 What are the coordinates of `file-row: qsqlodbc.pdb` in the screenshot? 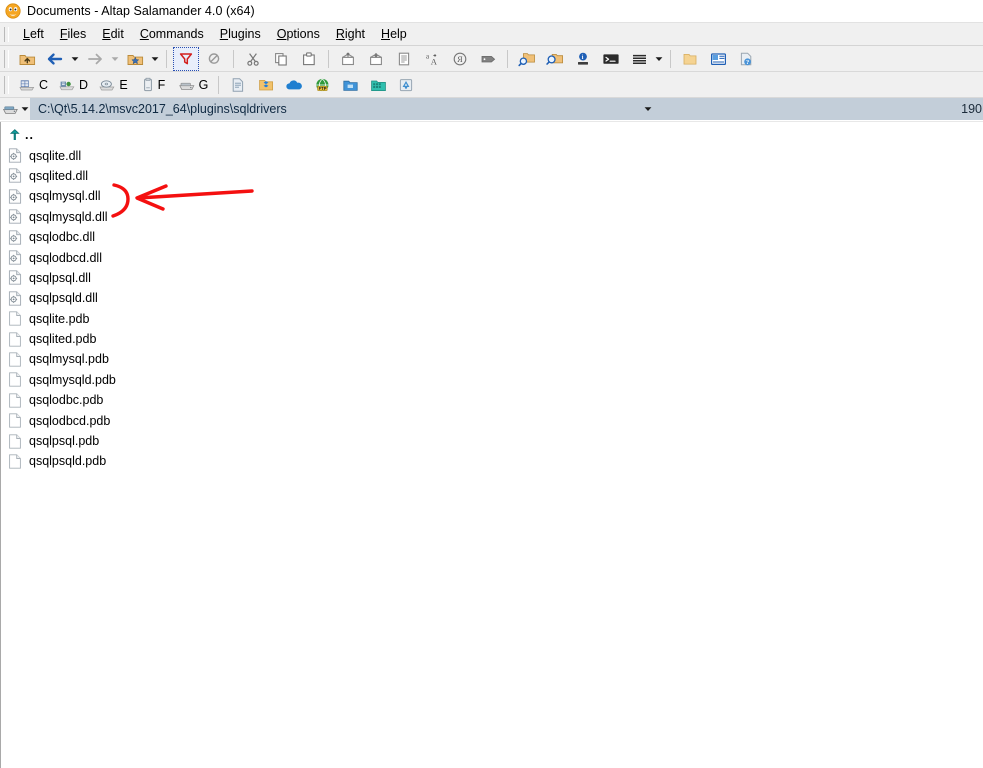 It's located at (493, 400).